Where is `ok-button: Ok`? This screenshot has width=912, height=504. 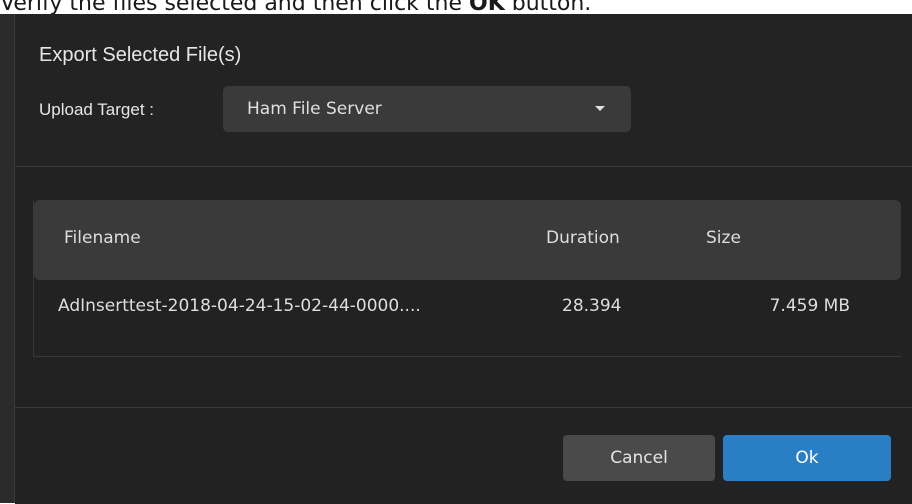
ok-button: Ok is located at coordinates (807, 458).